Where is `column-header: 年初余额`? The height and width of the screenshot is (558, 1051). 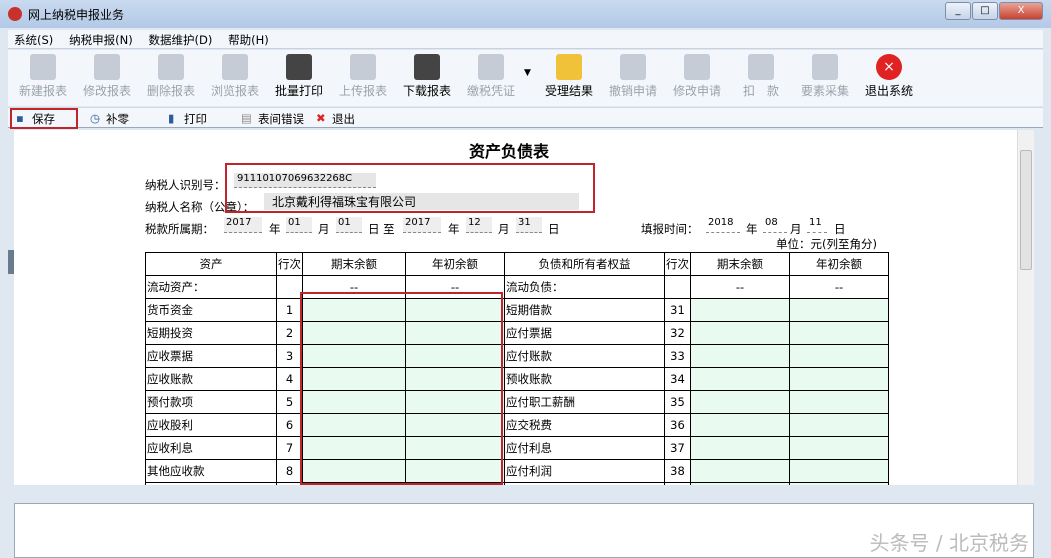
column-header: 年初余额 is located at coordinates (455, 264).